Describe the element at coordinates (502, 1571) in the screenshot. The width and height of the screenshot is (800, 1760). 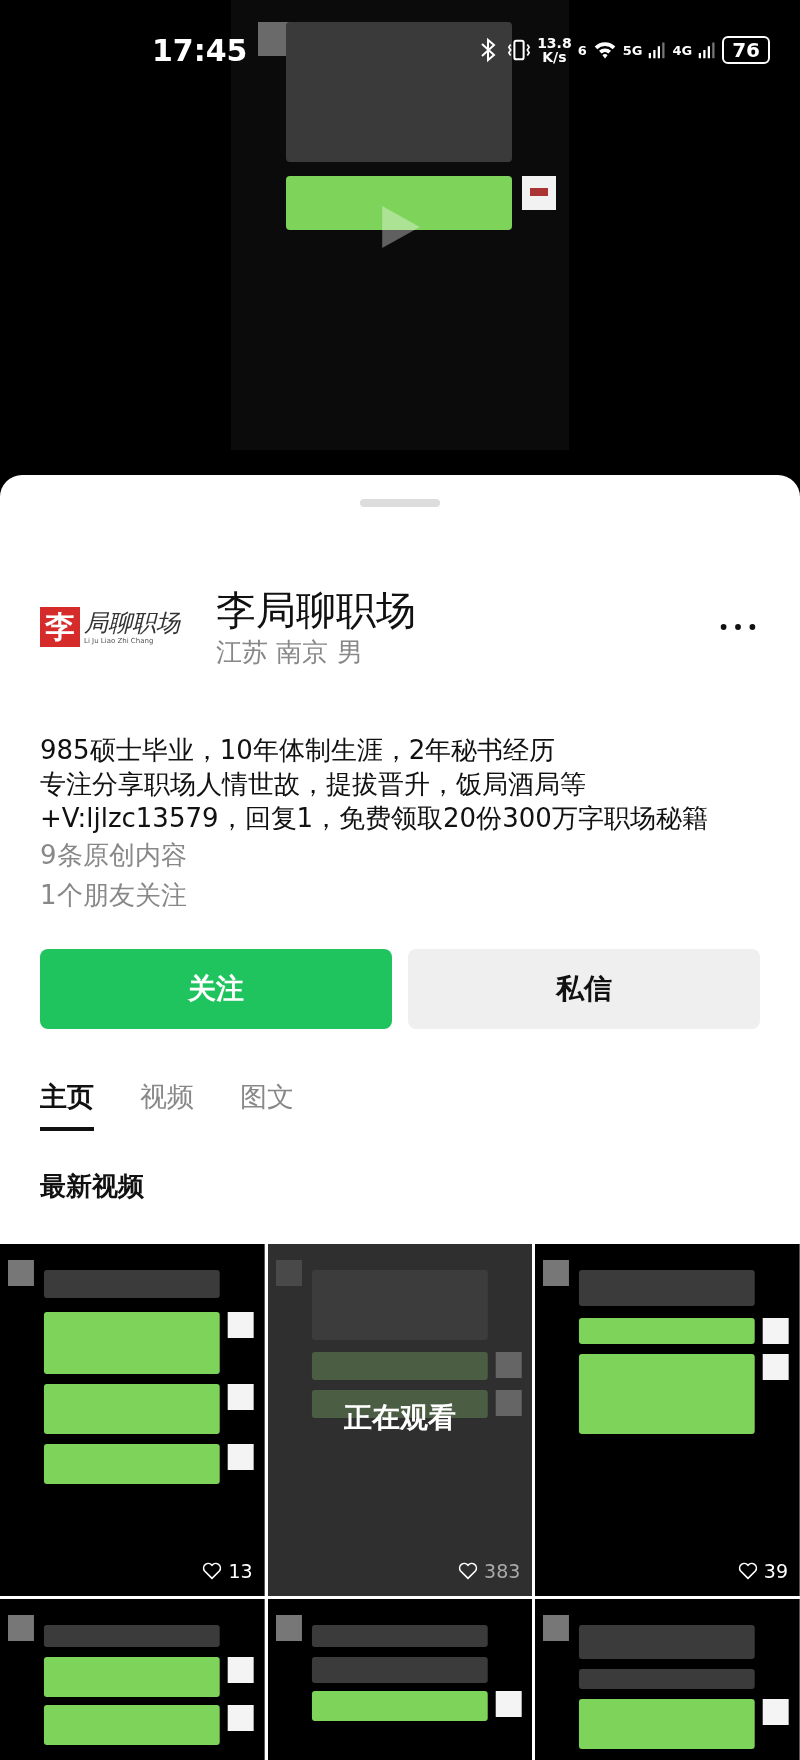
I see `like-count: 383` at that location.